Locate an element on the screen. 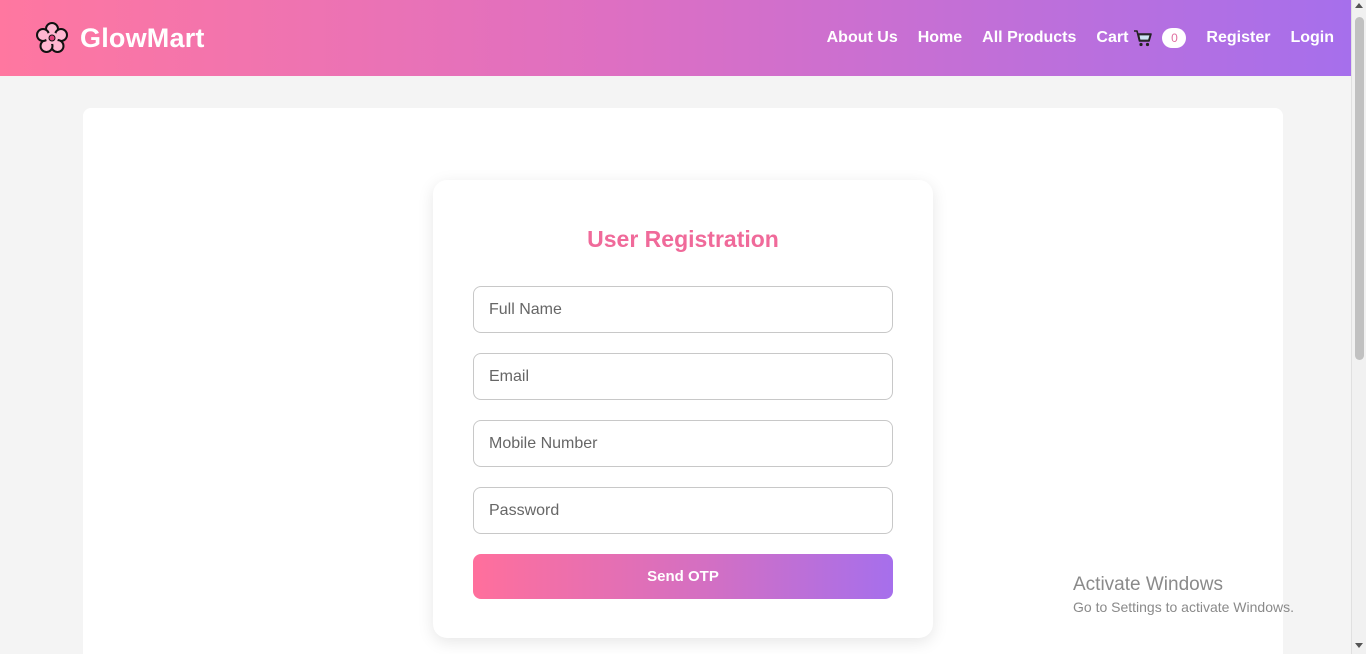  watermark-title: Activate Windows is located at coordinates (1148, 584).